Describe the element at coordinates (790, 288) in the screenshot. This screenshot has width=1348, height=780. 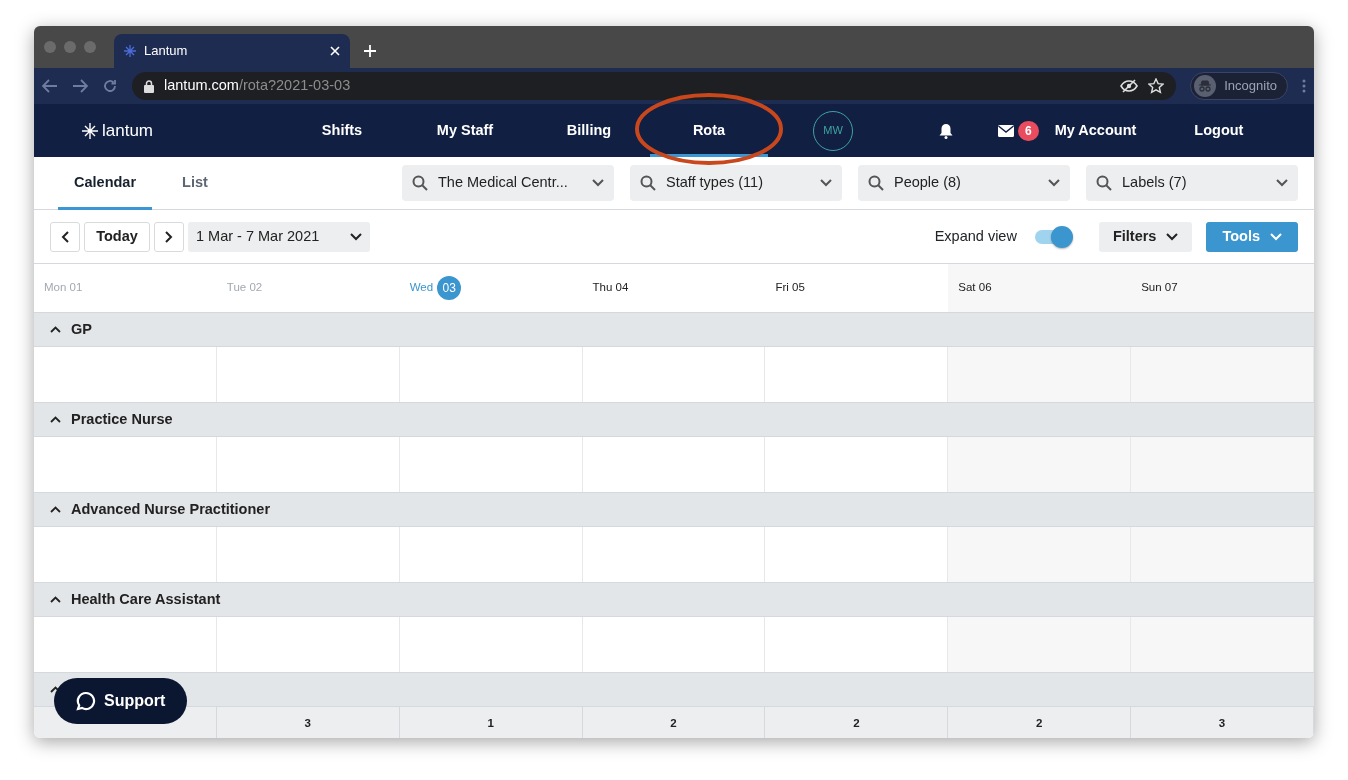
I see `day-label: Fri 05` at that location.